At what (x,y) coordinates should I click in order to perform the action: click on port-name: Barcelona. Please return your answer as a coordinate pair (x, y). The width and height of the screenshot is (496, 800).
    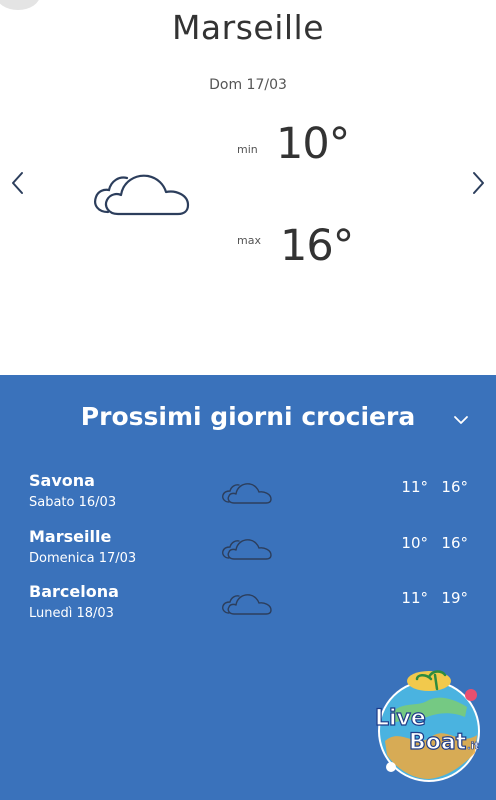
    Looking at the image, I should click on (74, 591).